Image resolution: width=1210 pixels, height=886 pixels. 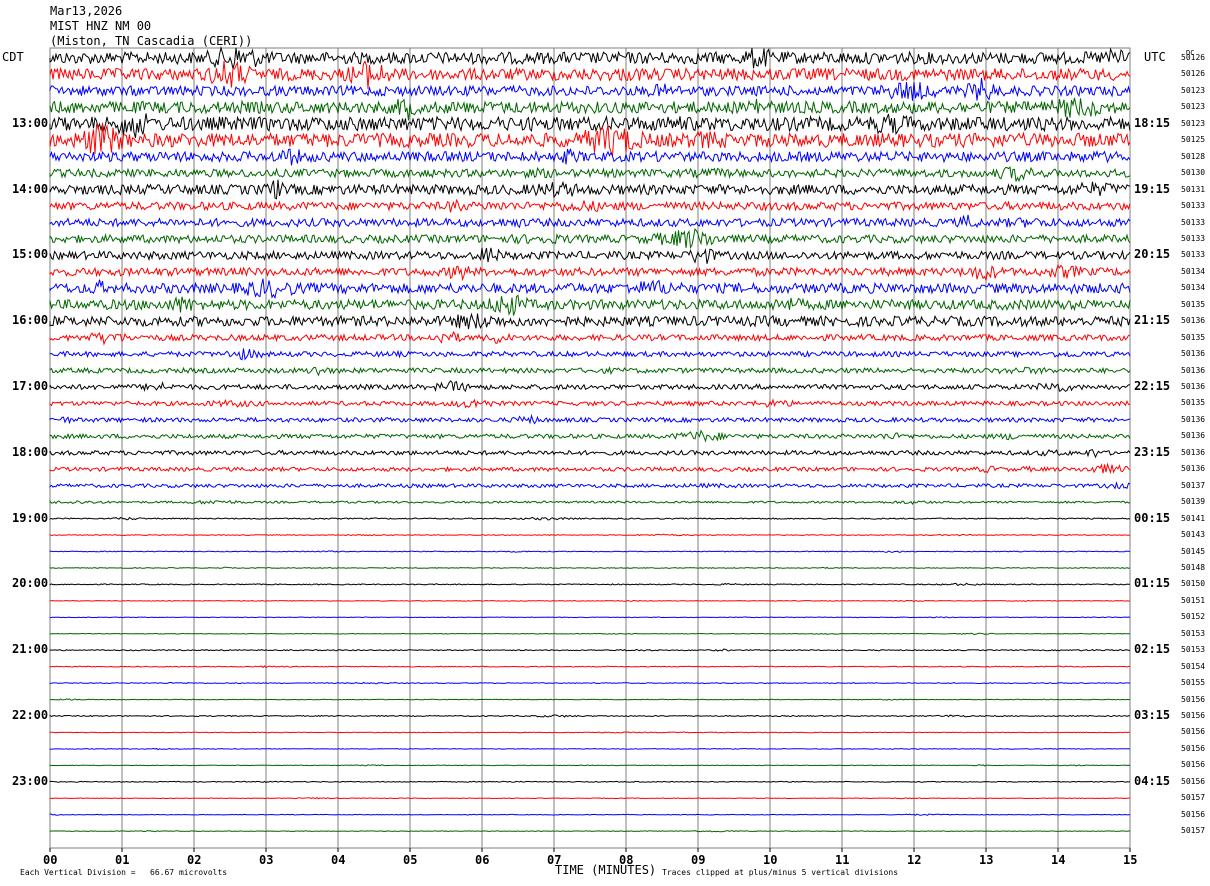 What do you see at coordinates (770, 860) in the screenshot?
I see `x-tick-label: 10` at bounding box center [770, 860].